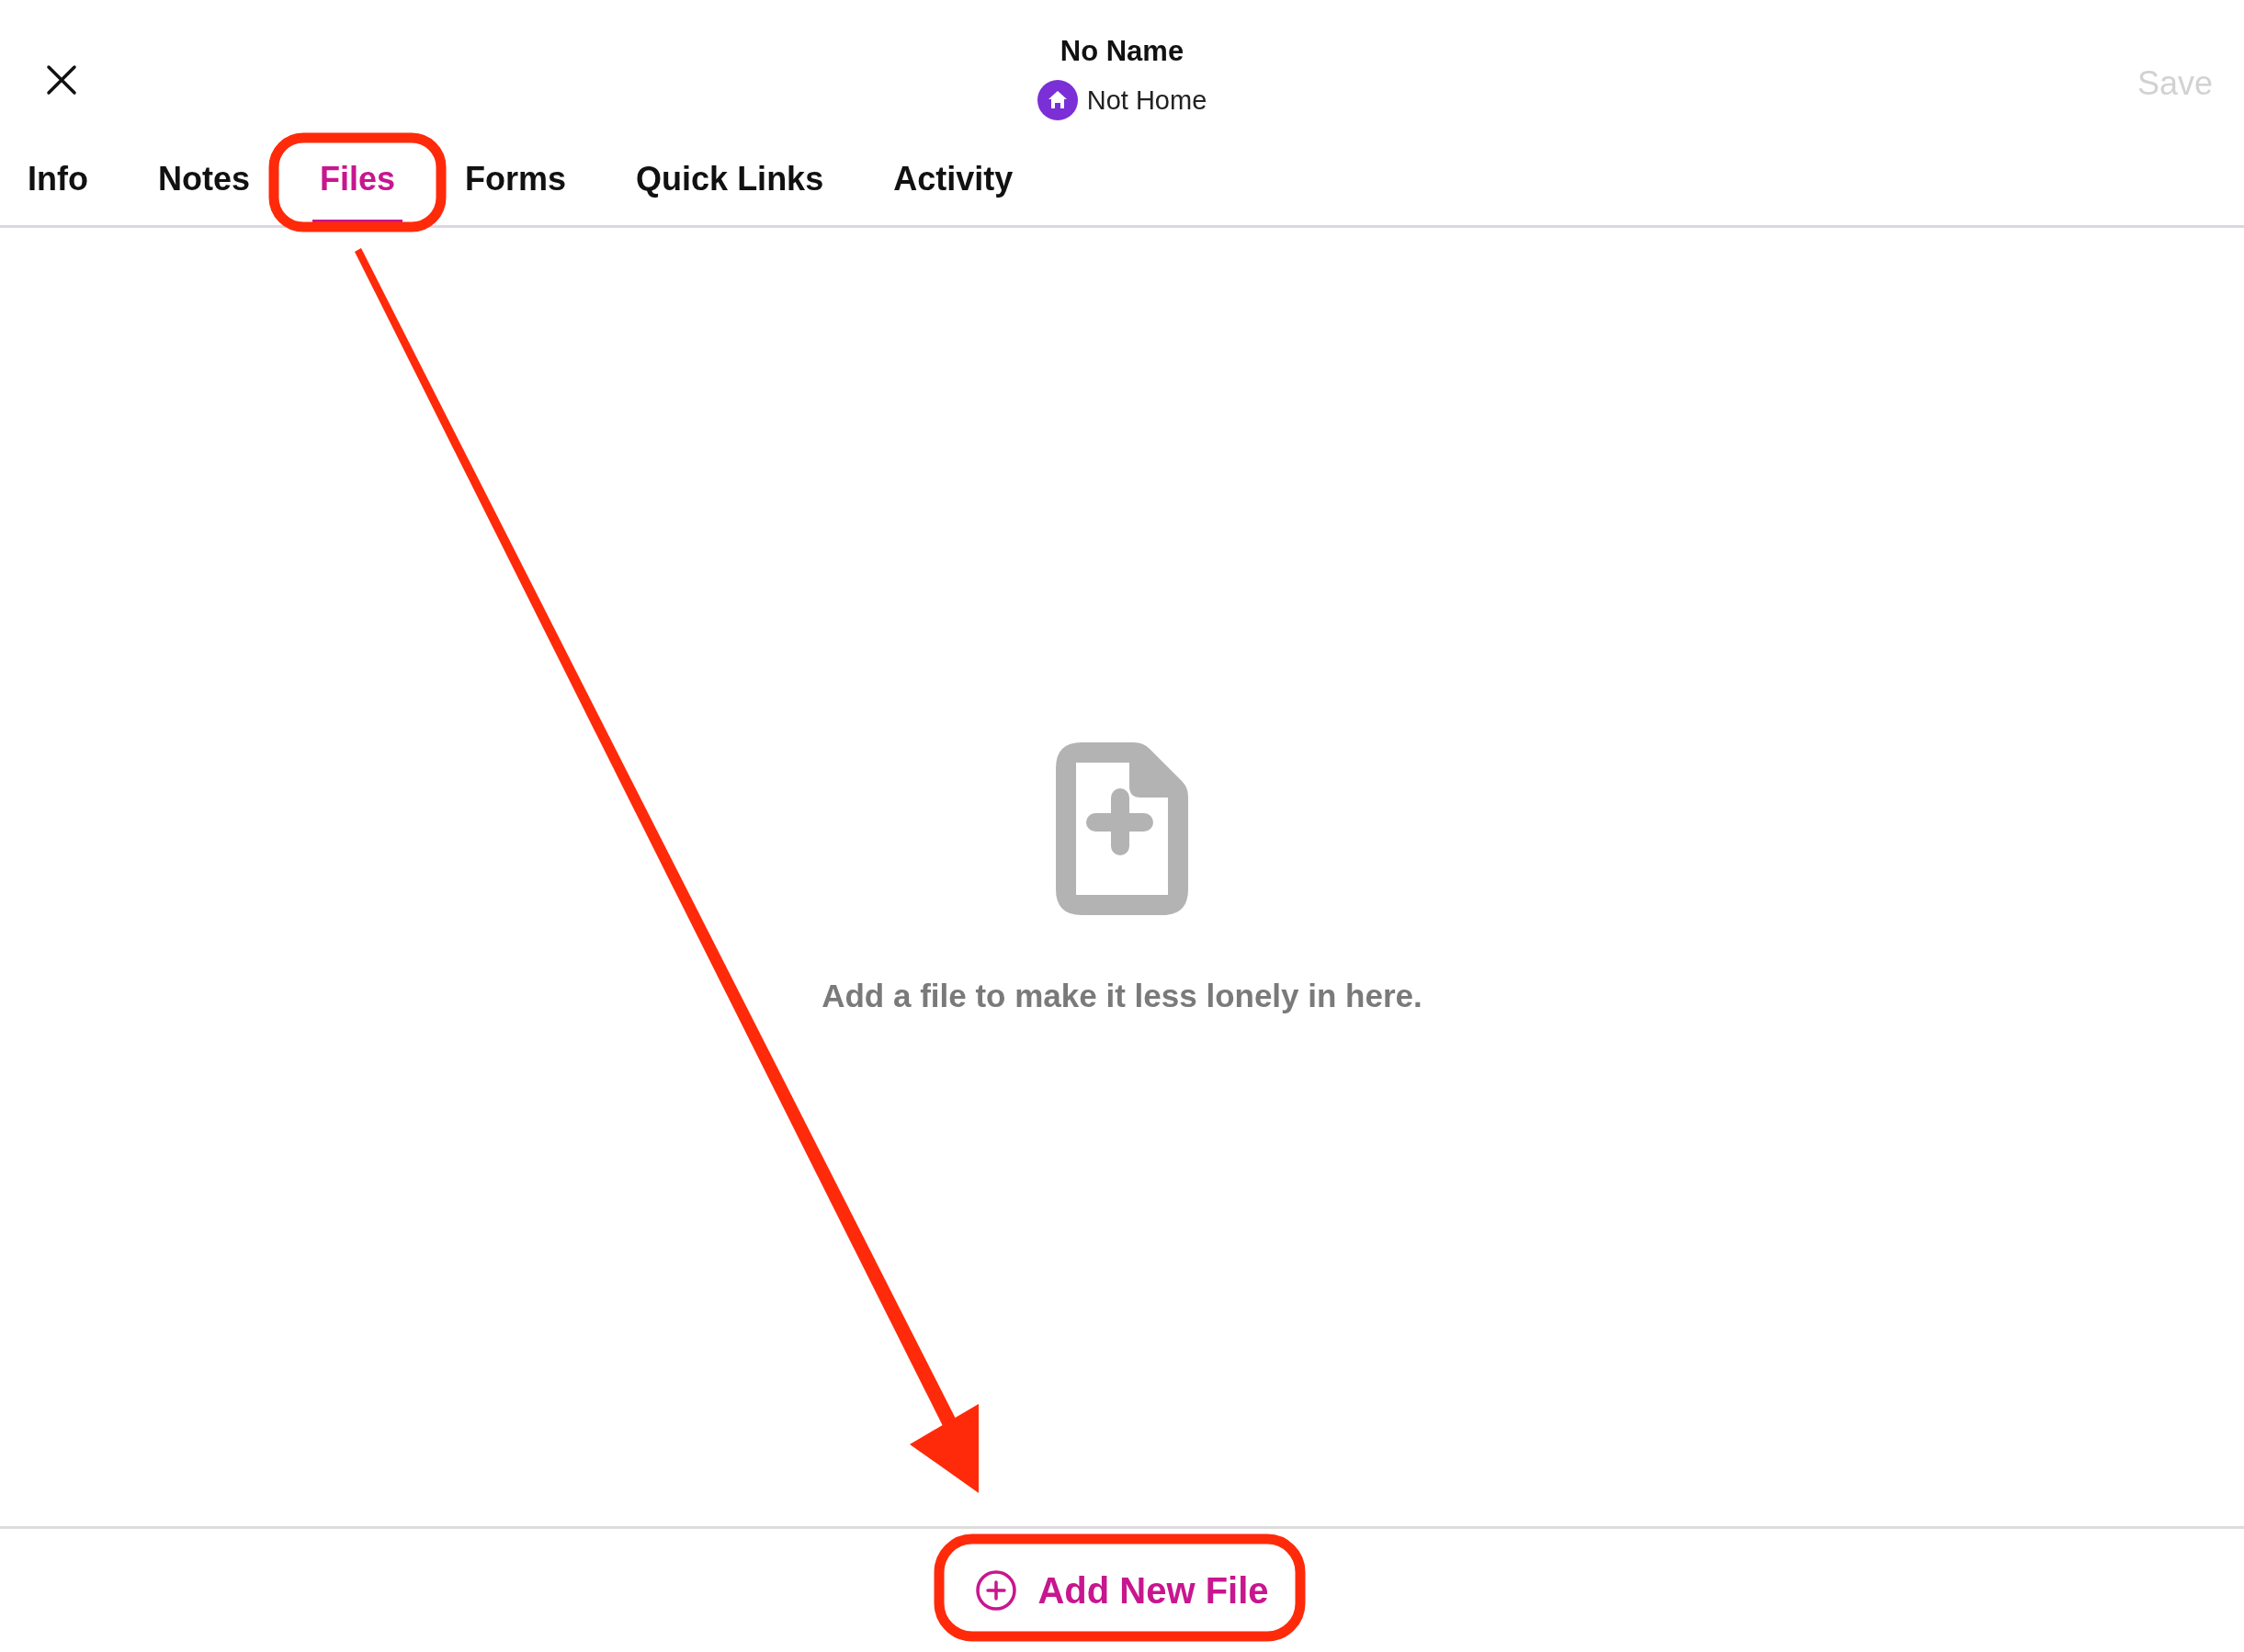 The height and width of the screenshot is (1652, 2244). What do you see at coordinates (58, 181) in the screenshot?
I see `tab: Info` at bounding box center [58, 181].